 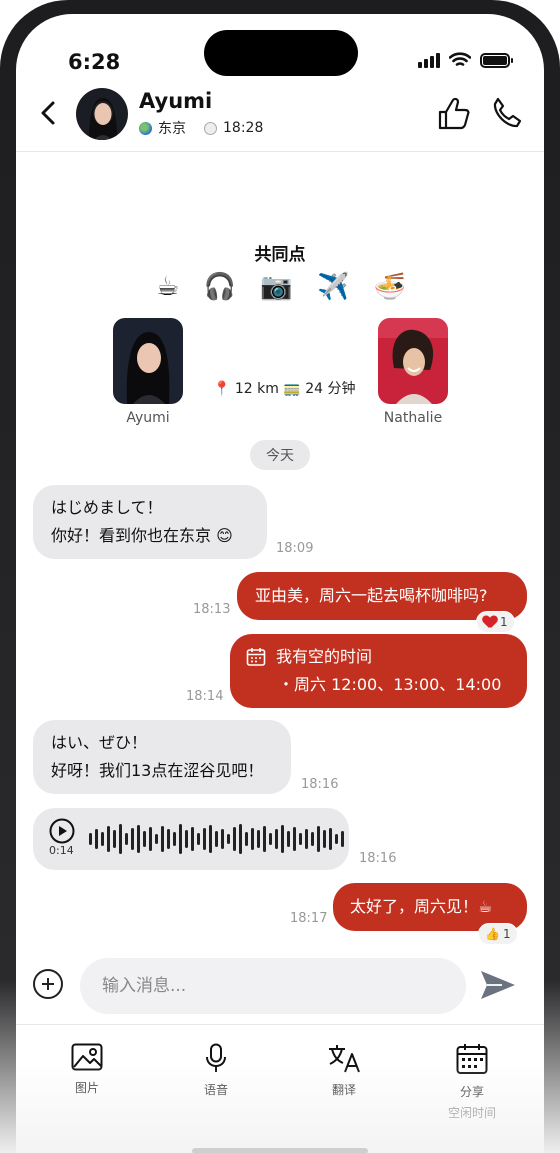 What do you see at coordinates (210, 128) in the screenshot?
I see `clock-icon` at bounding box center [210, 128].